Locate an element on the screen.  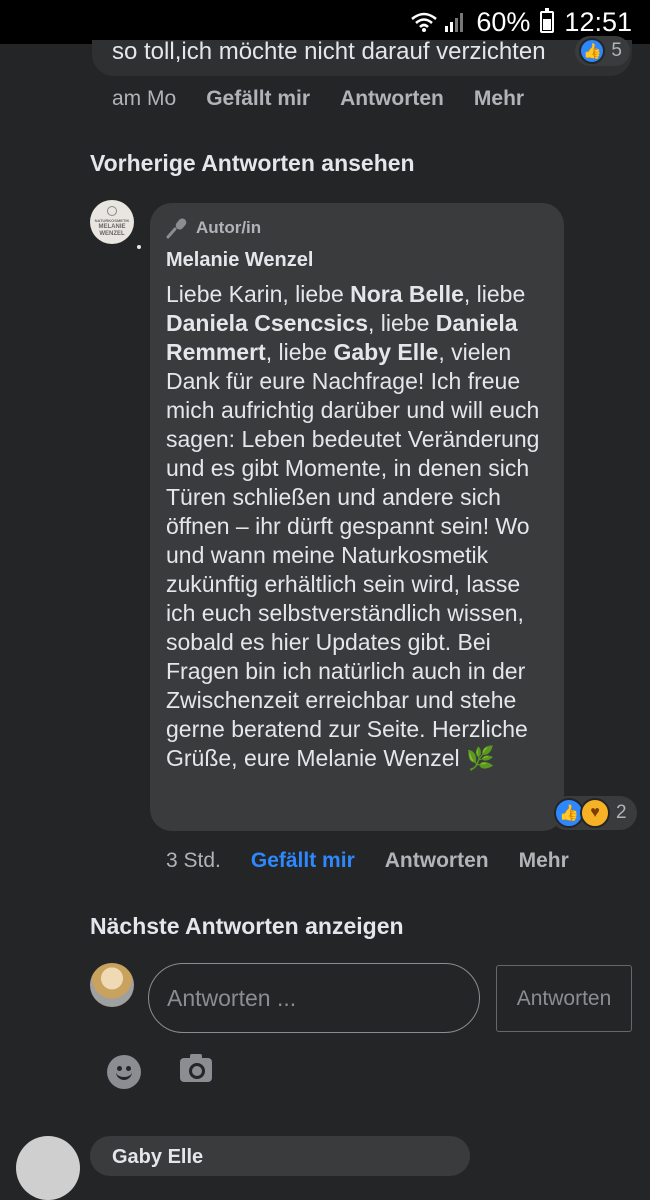
author-badge-label: Autor/in is located at coordinates (229, 227).